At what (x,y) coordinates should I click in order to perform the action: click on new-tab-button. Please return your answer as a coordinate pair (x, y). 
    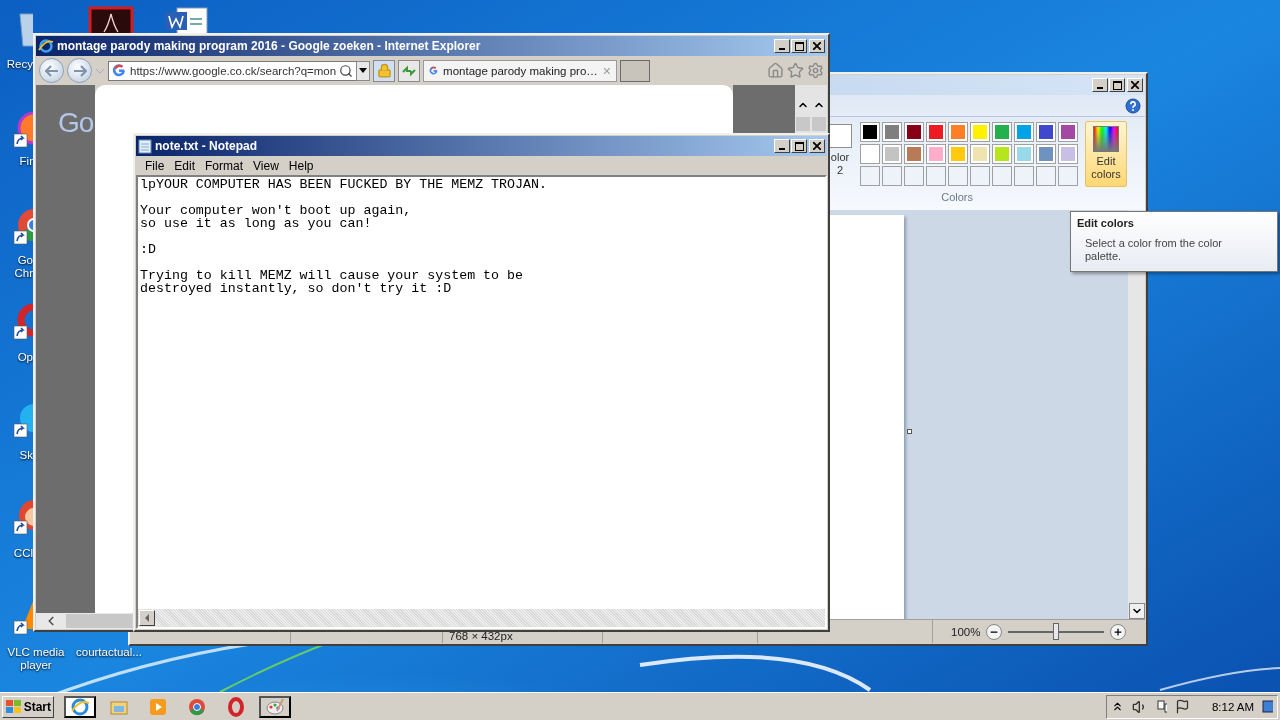
    Looking at the image, I should click on (635, 70).